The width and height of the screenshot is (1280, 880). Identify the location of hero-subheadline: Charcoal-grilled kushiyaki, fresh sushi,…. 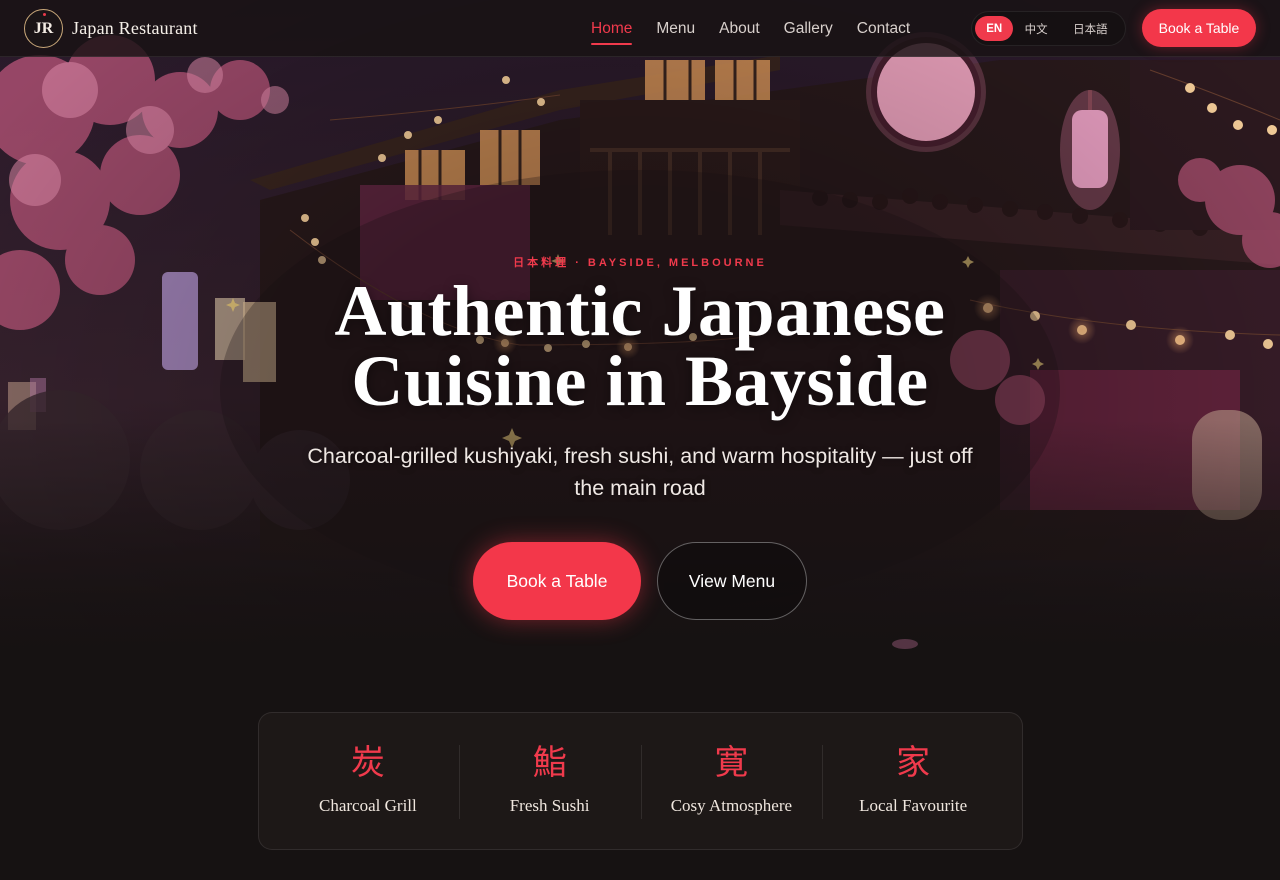
(640, 472).